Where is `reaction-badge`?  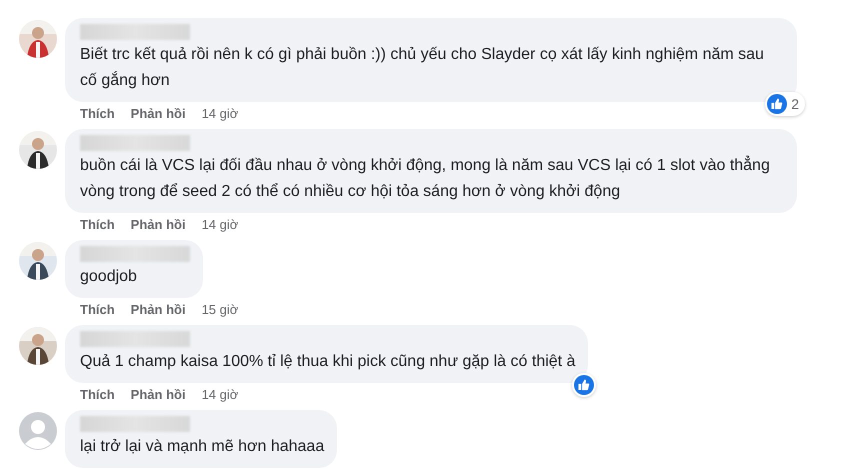
reaction-badge is located at coordinates (584, 385).